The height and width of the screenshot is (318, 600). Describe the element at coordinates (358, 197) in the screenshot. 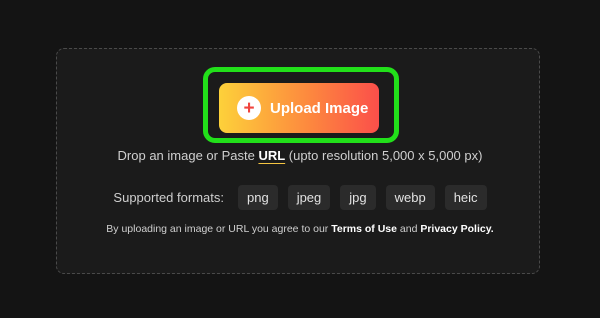

I see `format-chip-jpg: jpg` at that location.